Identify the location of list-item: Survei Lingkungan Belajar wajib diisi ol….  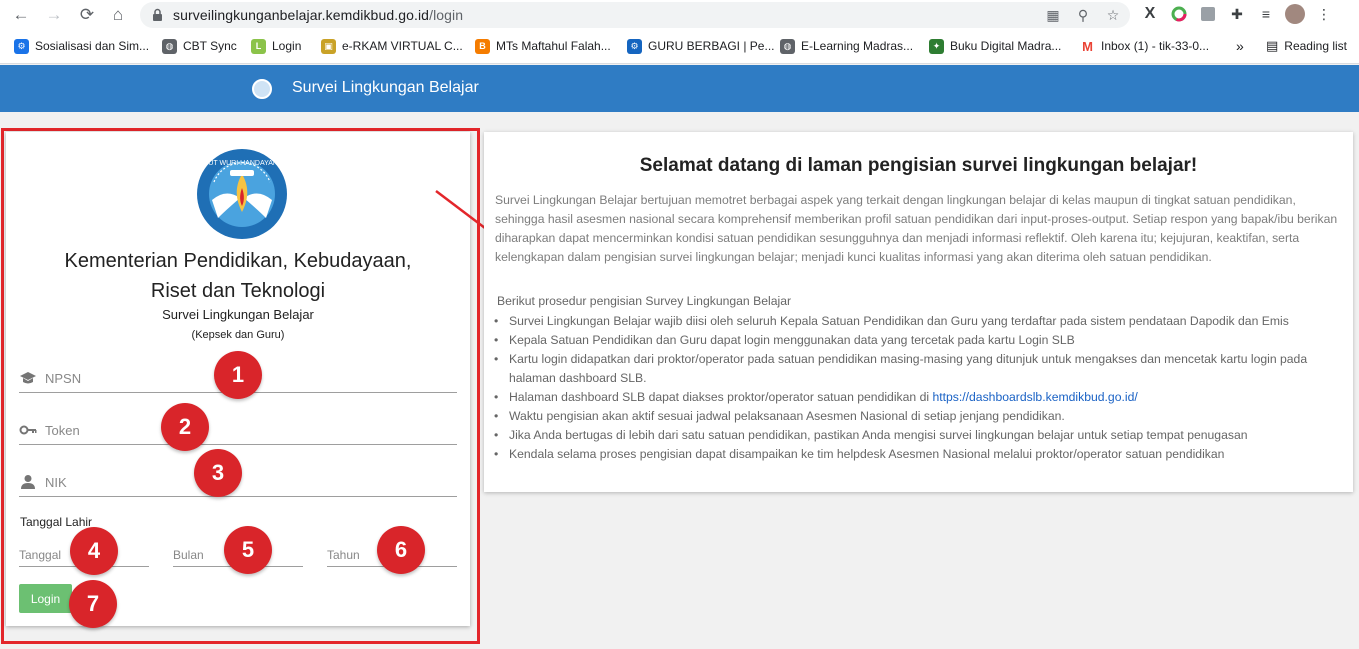
(919, 321).